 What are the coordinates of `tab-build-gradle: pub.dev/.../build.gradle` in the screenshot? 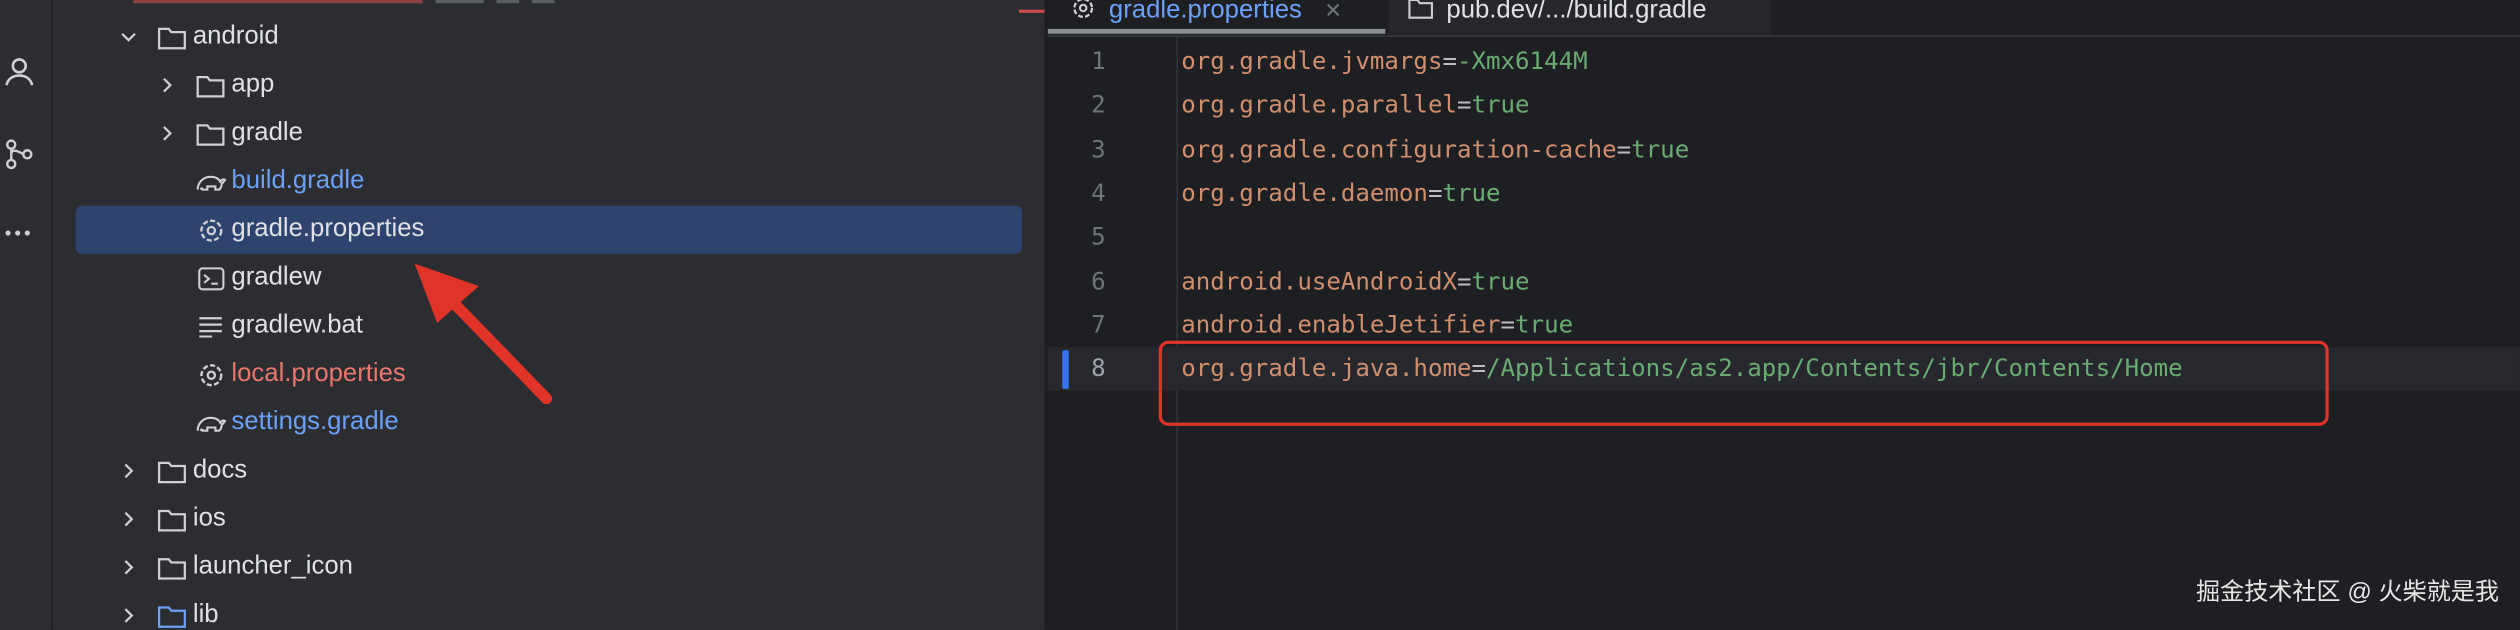 It's located at (1579, 18).